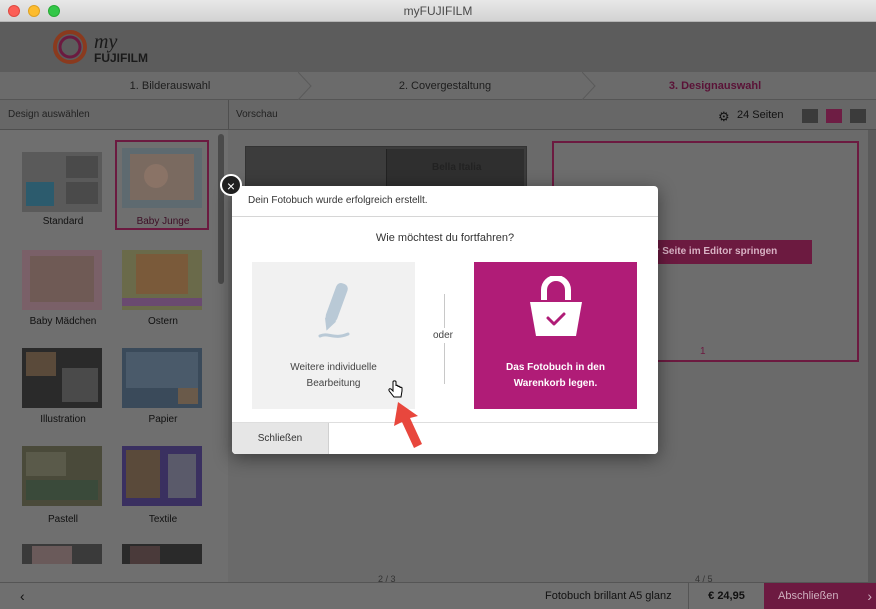 The image size is (876, 609). What do you see at coordinates (170, 86) in the screenshot?
I see `step-bilderauswahl: 1. Bilderauswahl` at bounding box center [170, 86].